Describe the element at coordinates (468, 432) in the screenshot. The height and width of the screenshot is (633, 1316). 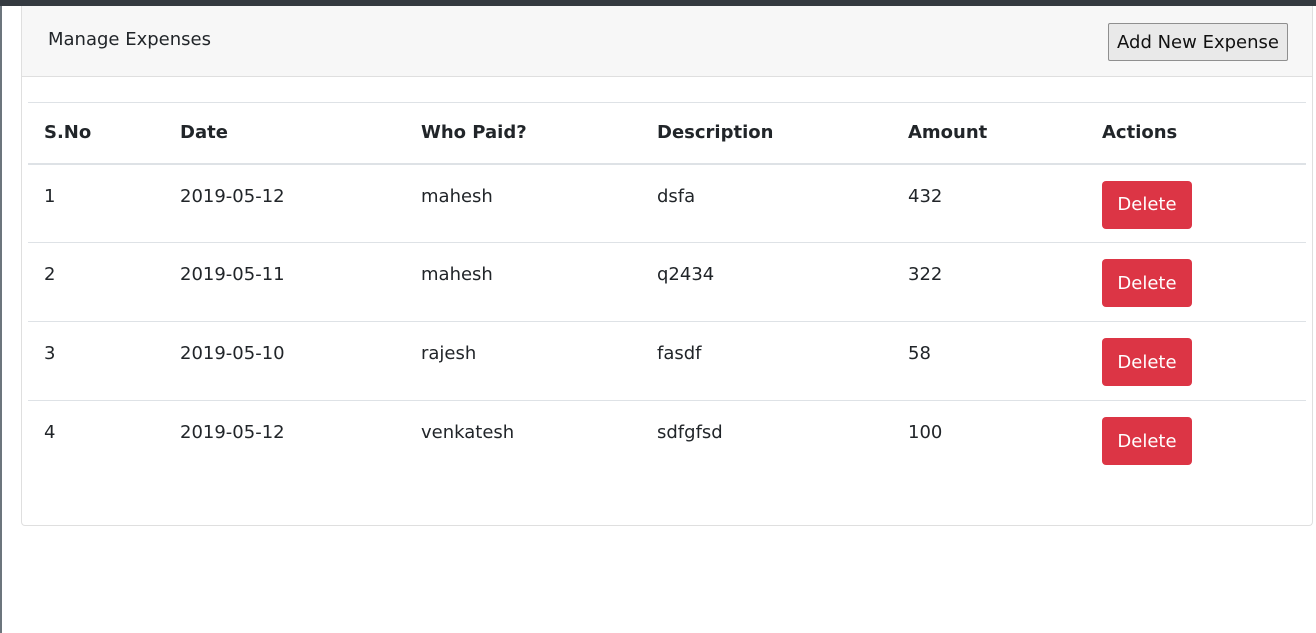
I see `cell-who-paid: venkatesh` at that location.